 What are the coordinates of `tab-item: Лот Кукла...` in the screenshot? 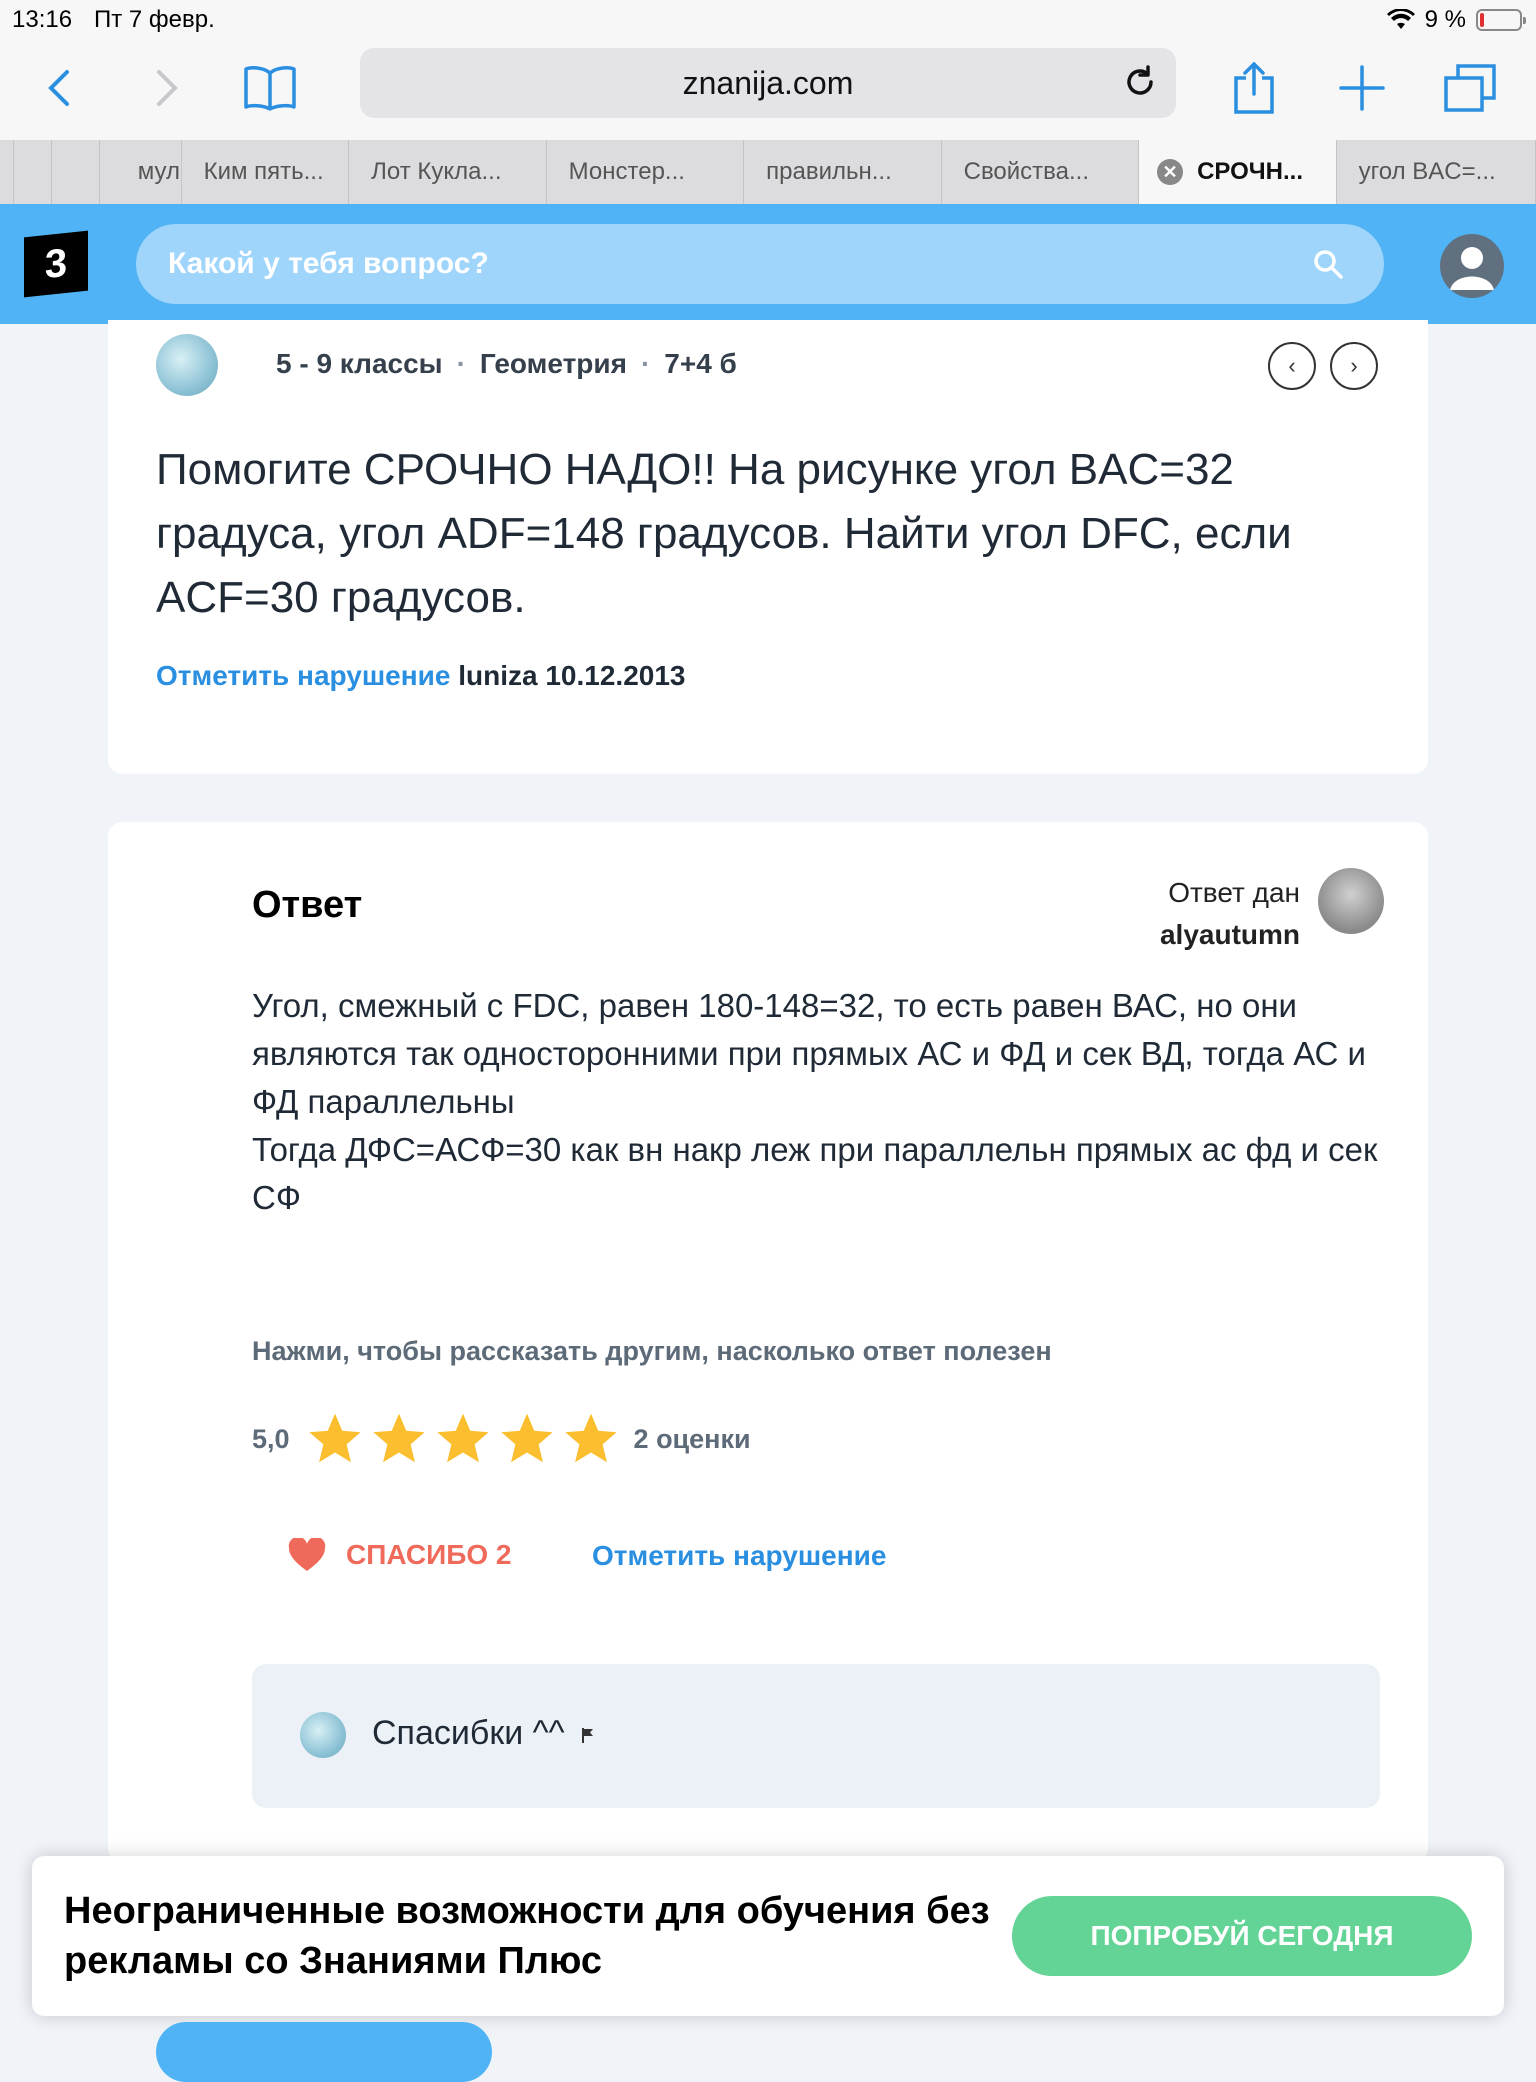 It's located at (448, 172).